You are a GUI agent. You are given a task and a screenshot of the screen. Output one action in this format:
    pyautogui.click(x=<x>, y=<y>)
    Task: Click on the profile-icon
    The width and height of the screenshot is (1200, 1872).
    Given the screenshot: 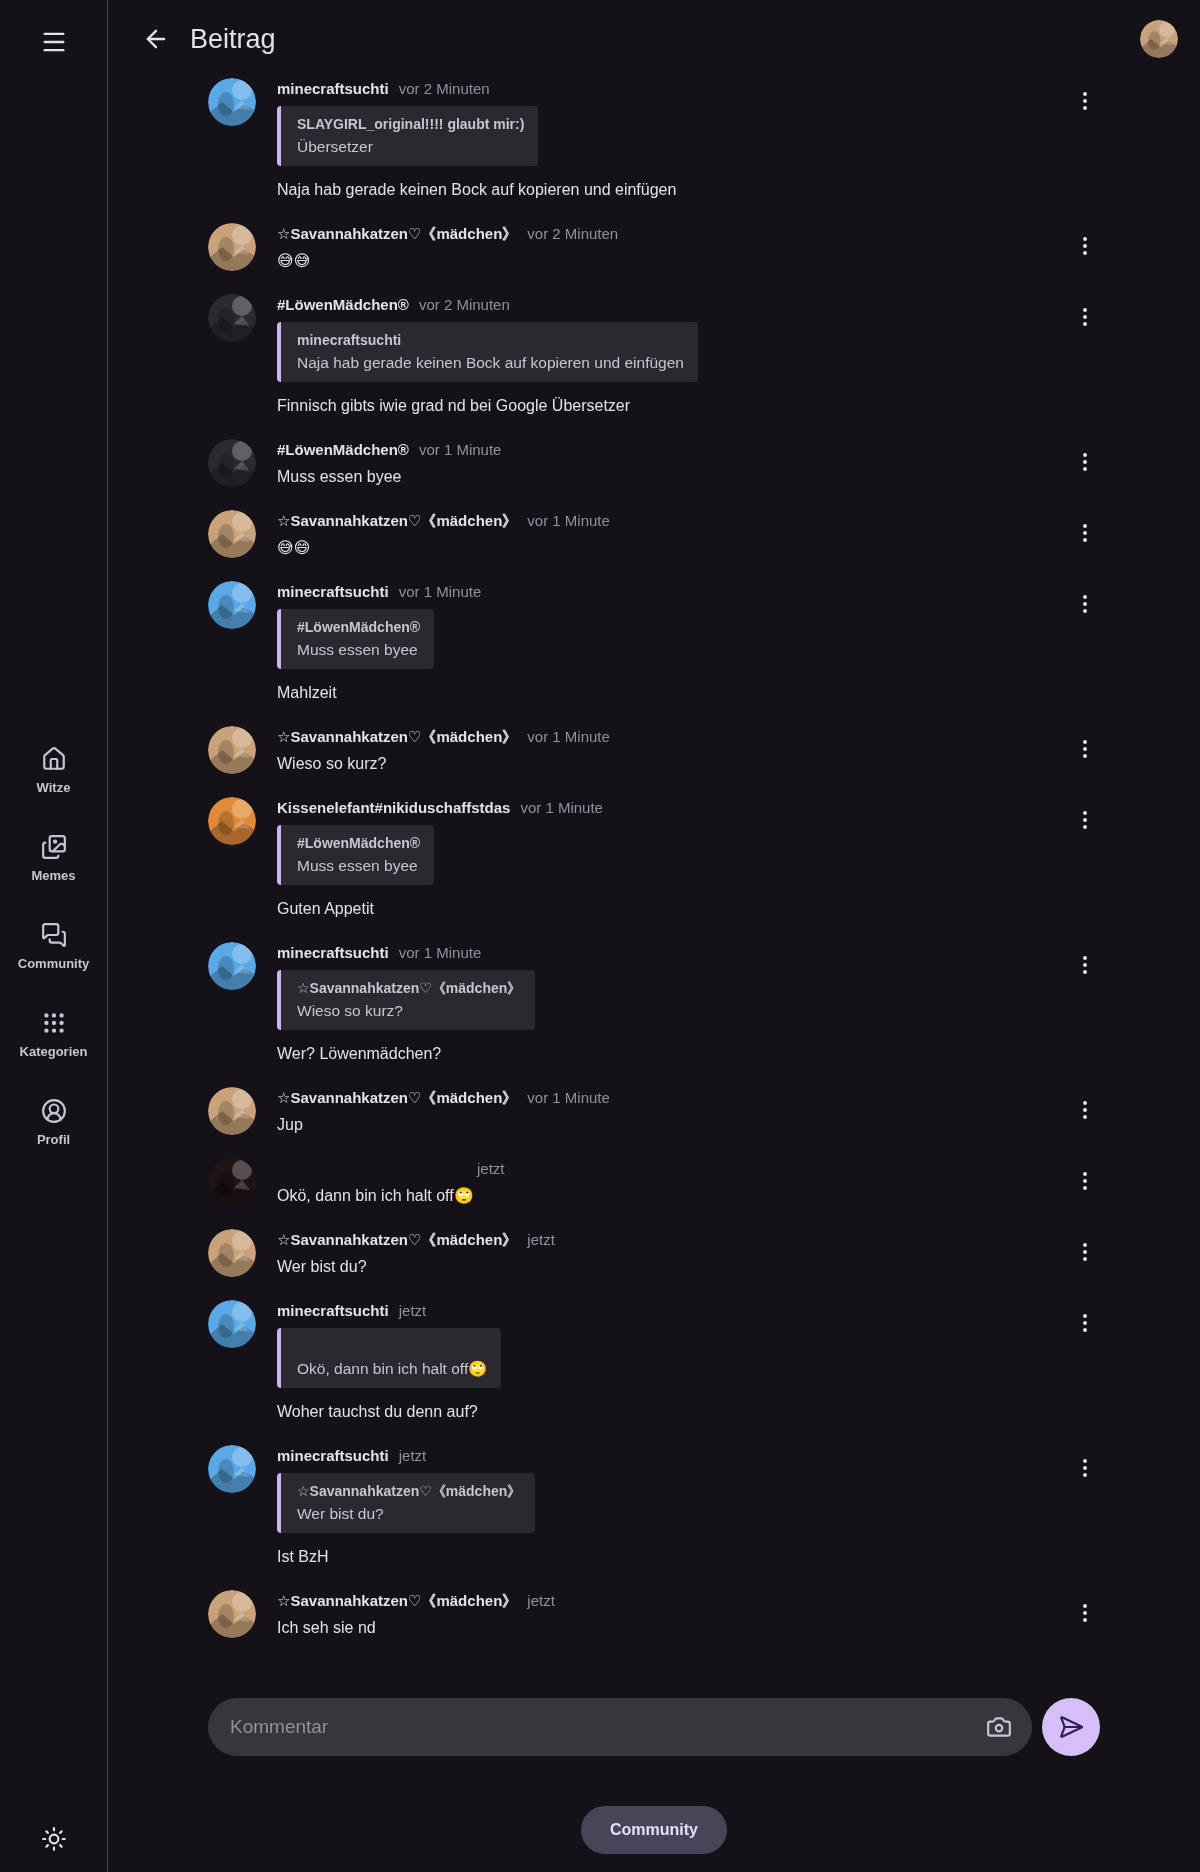 What is the action you would take?
    pyautogui.click(x=53, y=1111)
    